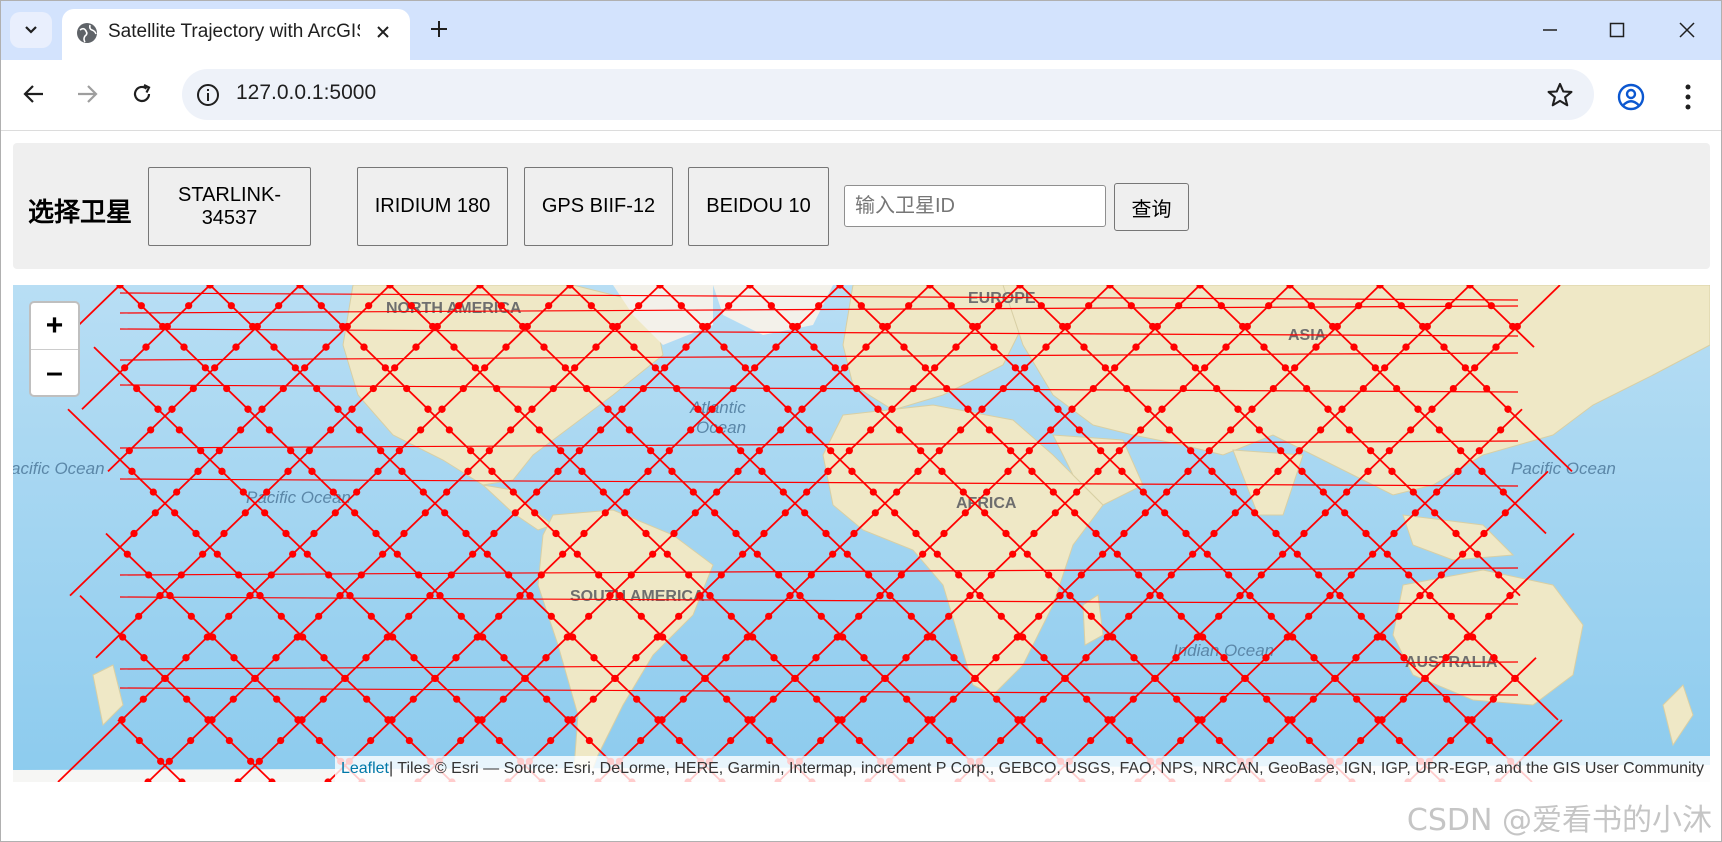 The width and height of the screenshot is (1722, 842). I want to click on satellite-button-gps: GPS BIIF-12, so click(598, 206).